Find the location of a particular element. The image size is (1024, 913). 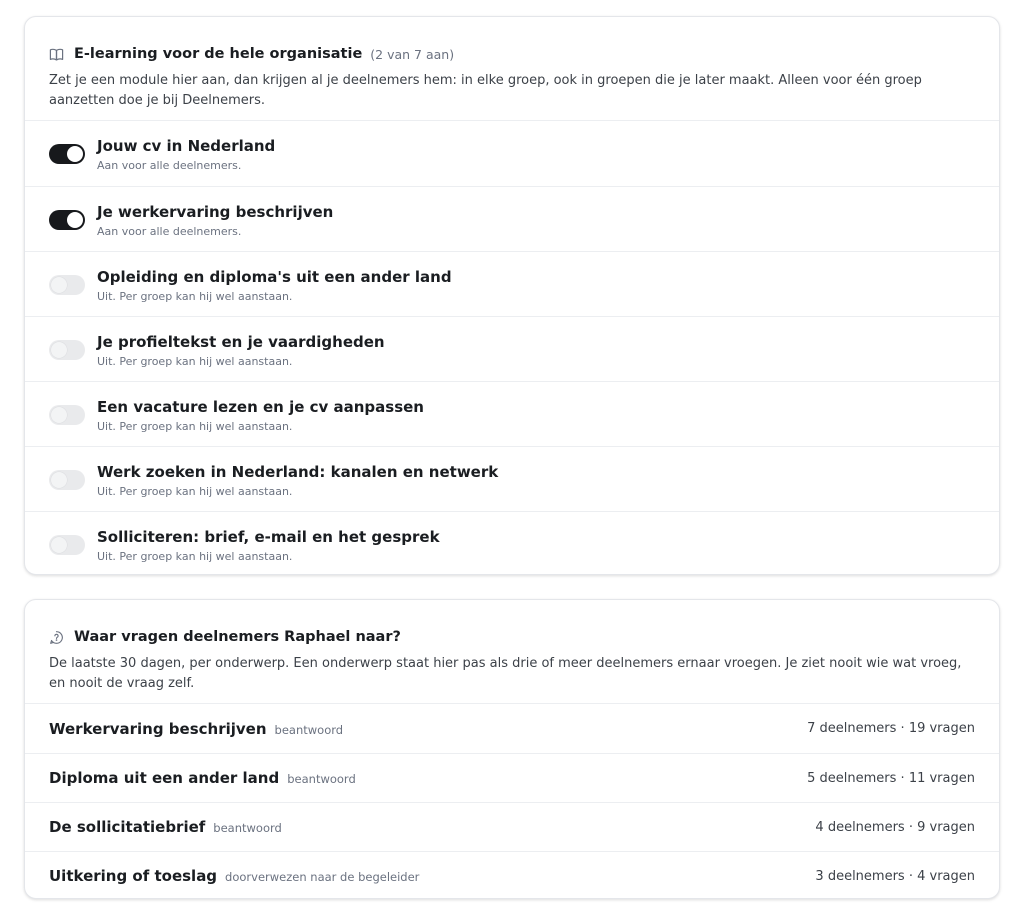

topic-name: Uitkering of toeslag is located at coordinates (133, 876).